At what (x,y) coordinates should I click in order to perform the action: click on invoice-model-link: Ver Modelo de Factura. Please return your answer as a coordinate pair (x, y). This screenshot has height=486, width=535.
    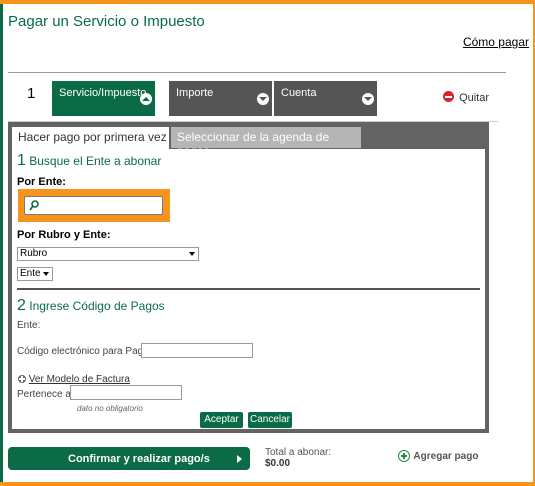
    Looking at the image, I should click on (79, 379).